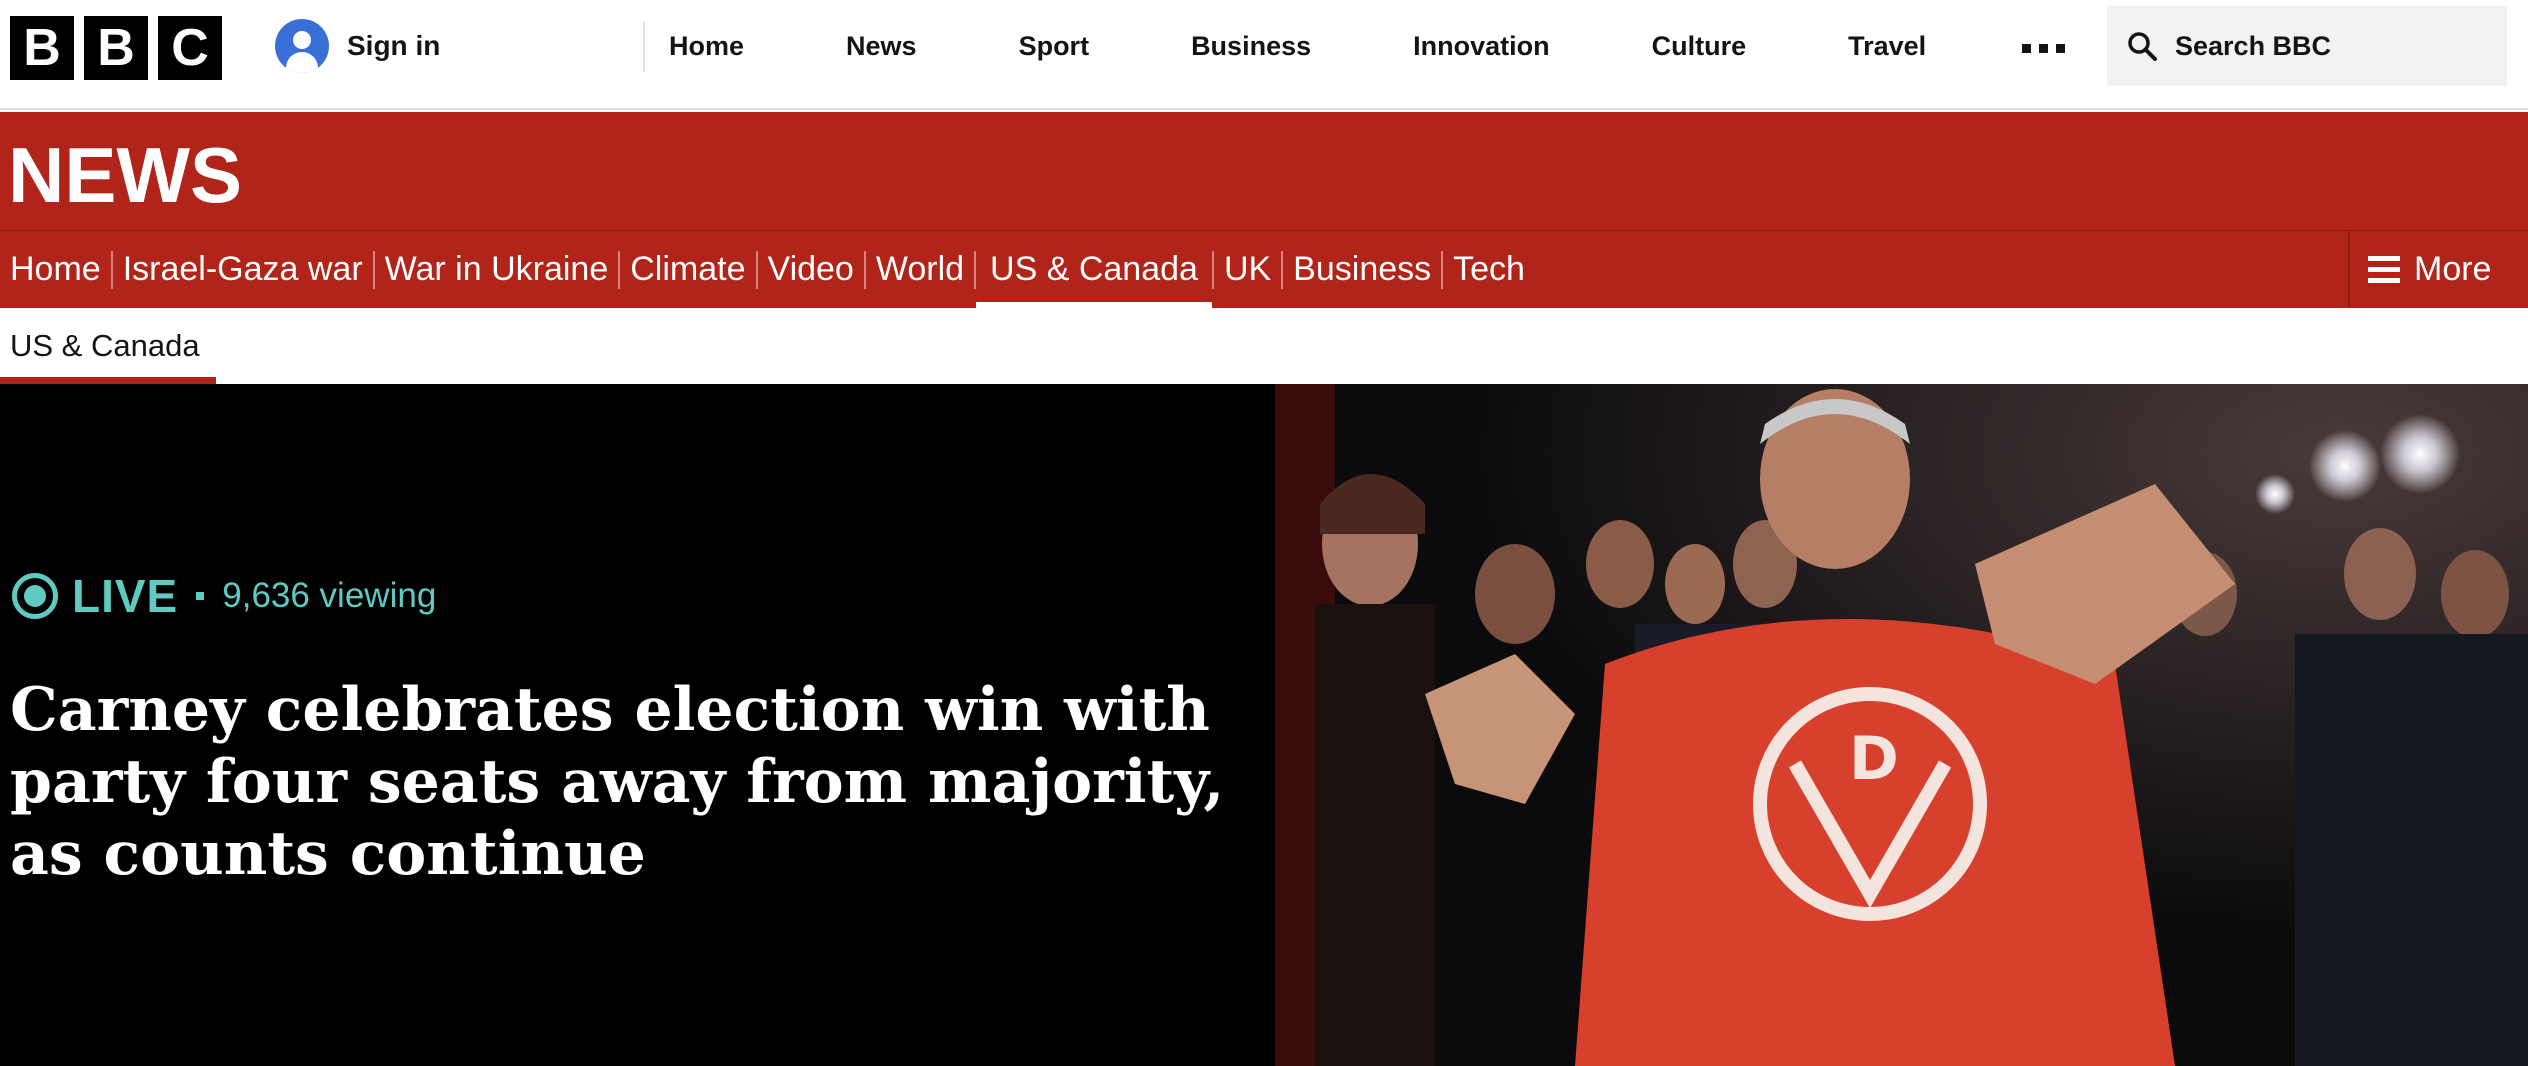 The image size is (2528, 1066). I want to click on ellipsis-icon, so click(2043, 48).